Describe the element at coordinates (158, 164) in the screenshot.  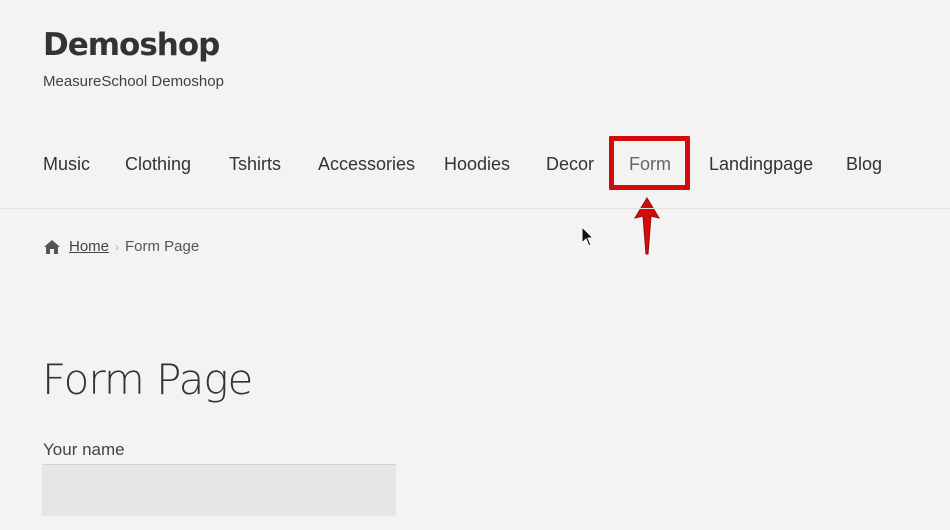
I see `nav-item-clothing: Clothing` at that location.